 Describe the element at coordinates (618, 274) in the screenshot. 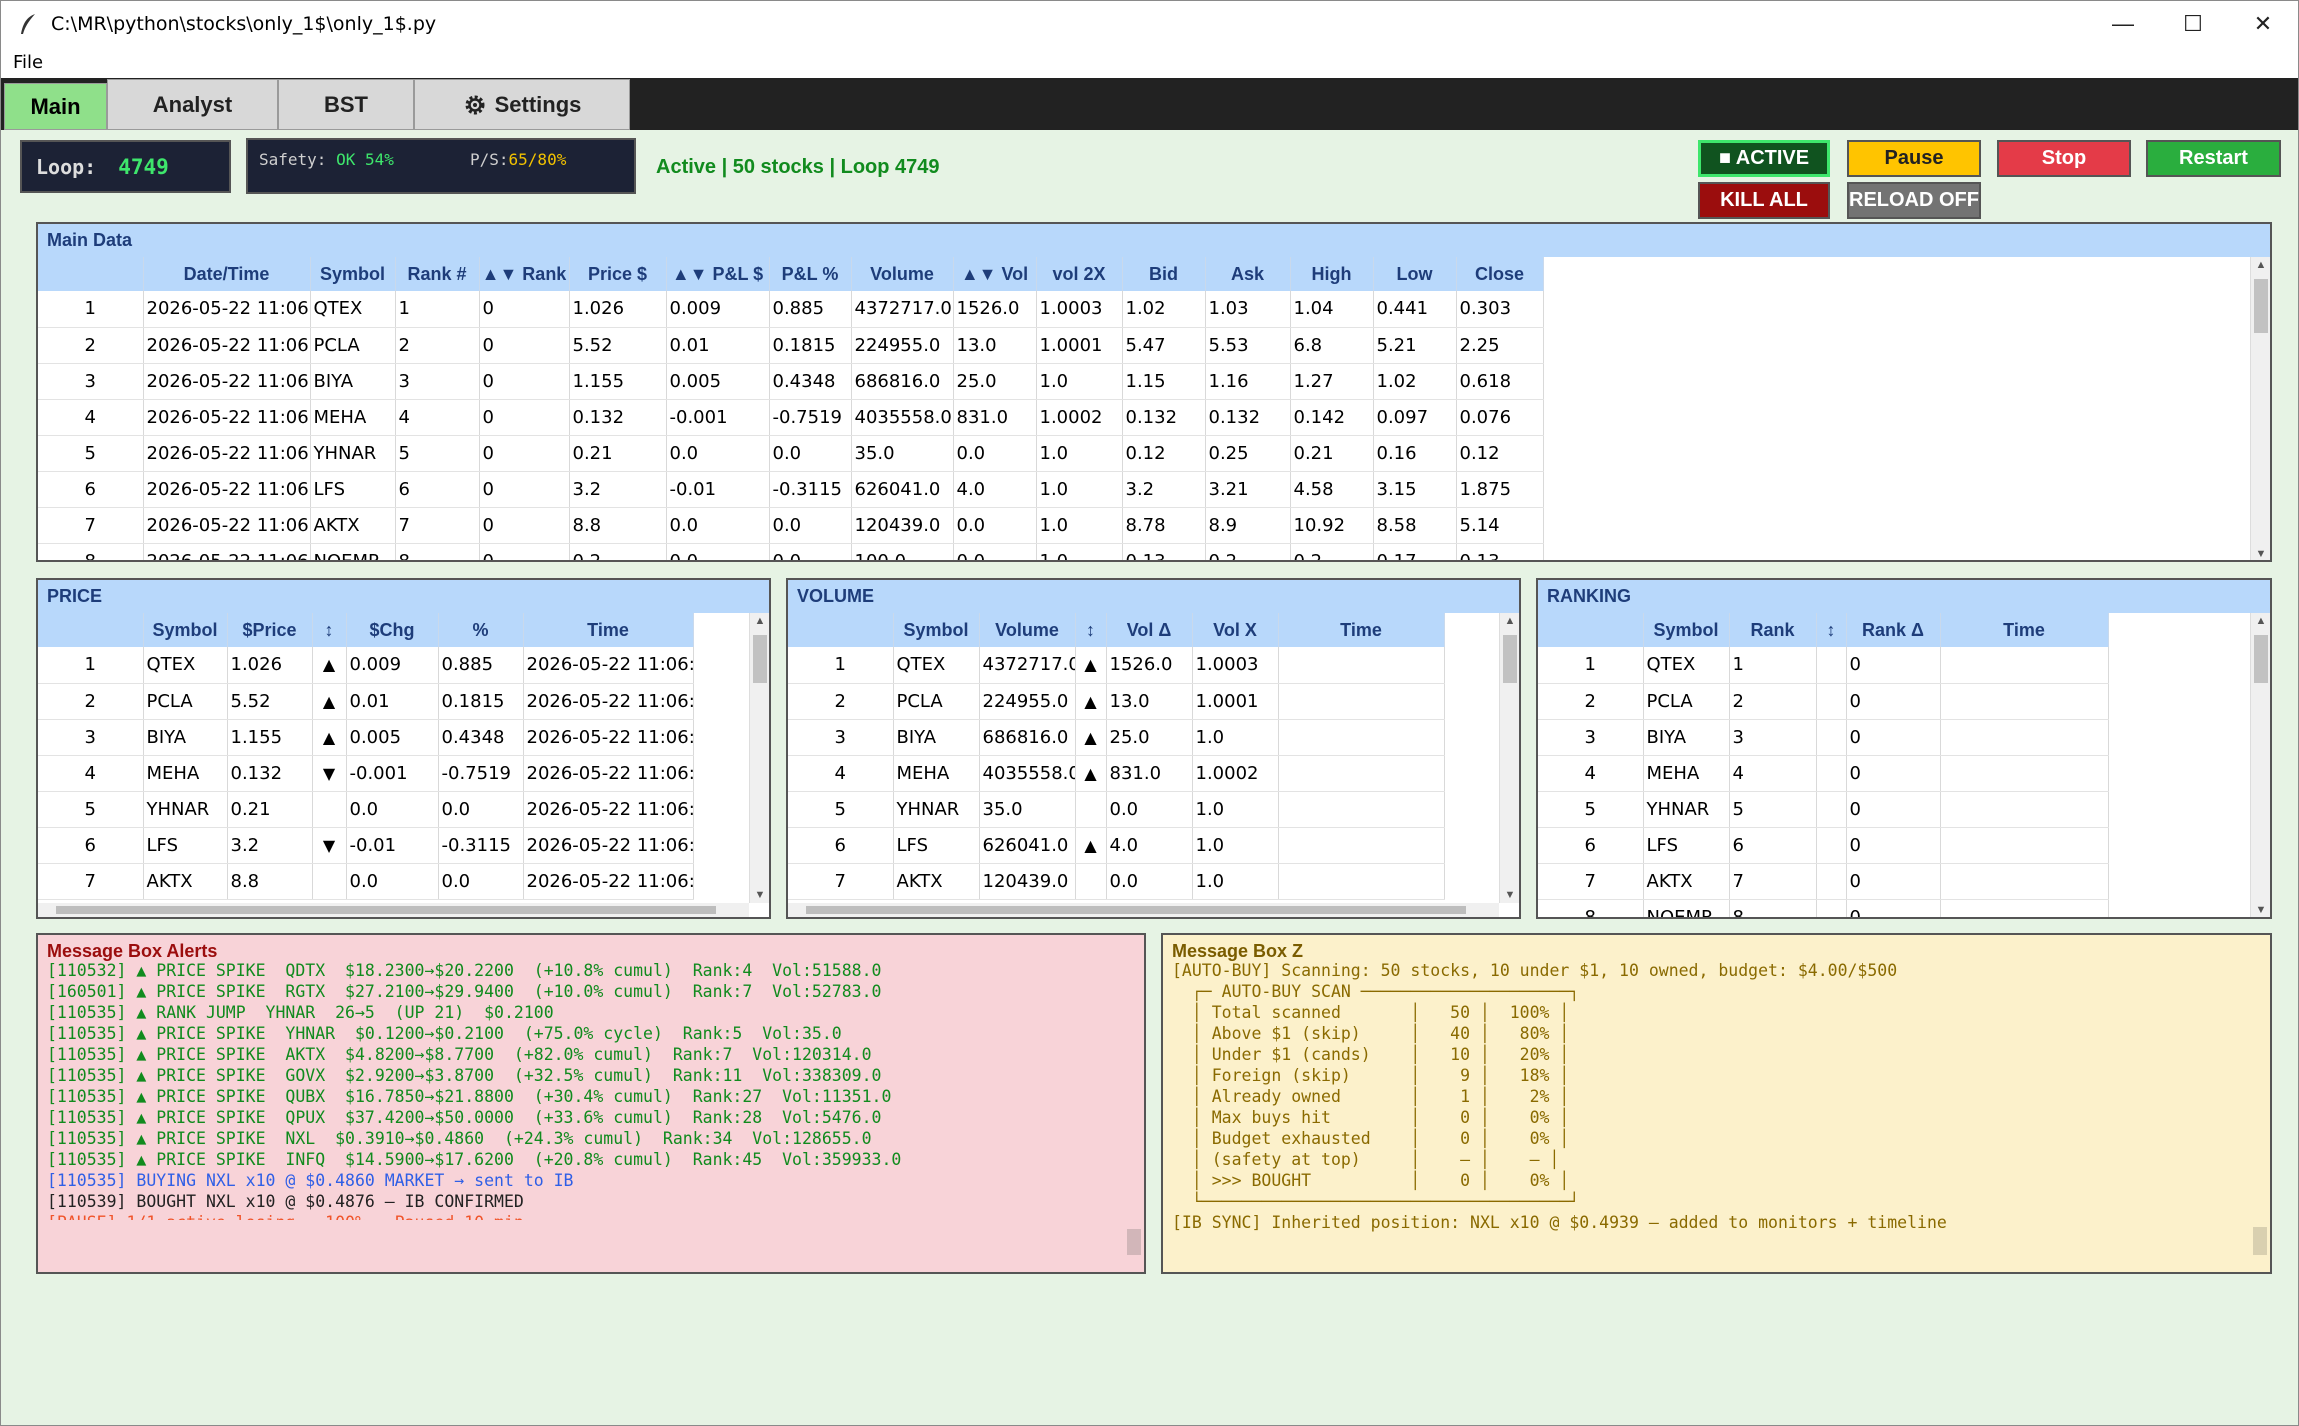

I see `column-header: Price $` at that location.